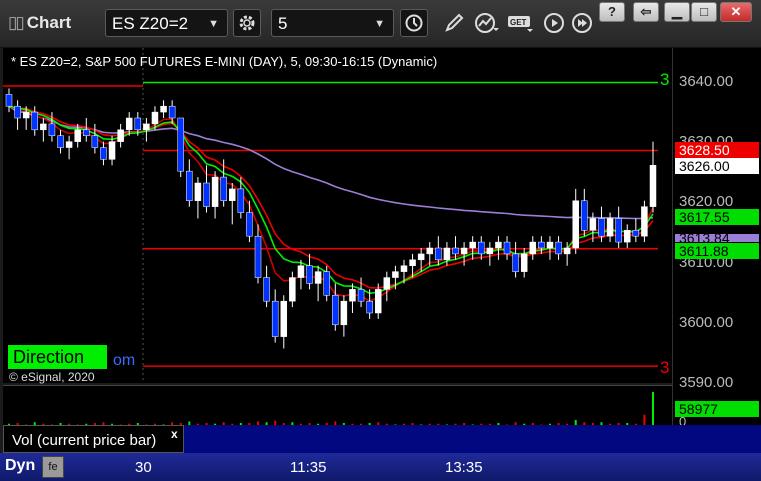 The width and height of the screenshot is (761, 481). Describe the element at coordinates (16, 22) in the screenshot. I see `drag-grip-icon: ▯▯` at that location.